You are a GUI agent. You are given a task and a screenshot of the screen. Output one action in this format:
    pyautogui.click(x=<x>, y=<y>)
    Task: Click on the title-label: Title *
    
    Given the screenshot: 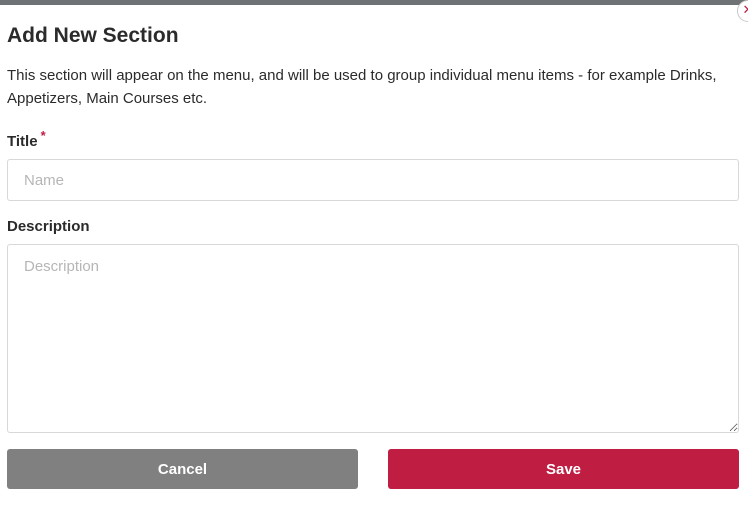 What is the action you would take?
    pyautogui.click(x=26, y=139)
    